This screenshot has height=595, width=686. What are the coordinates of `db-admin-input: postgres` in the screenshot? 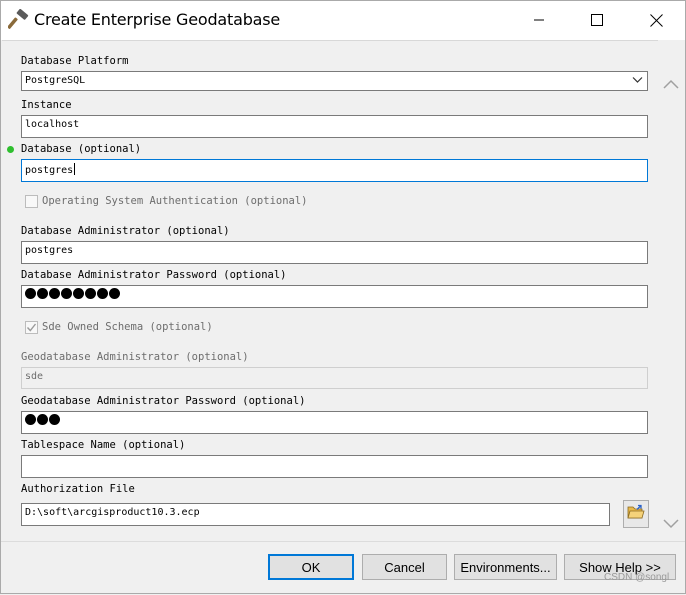 It's located at (334, 252).